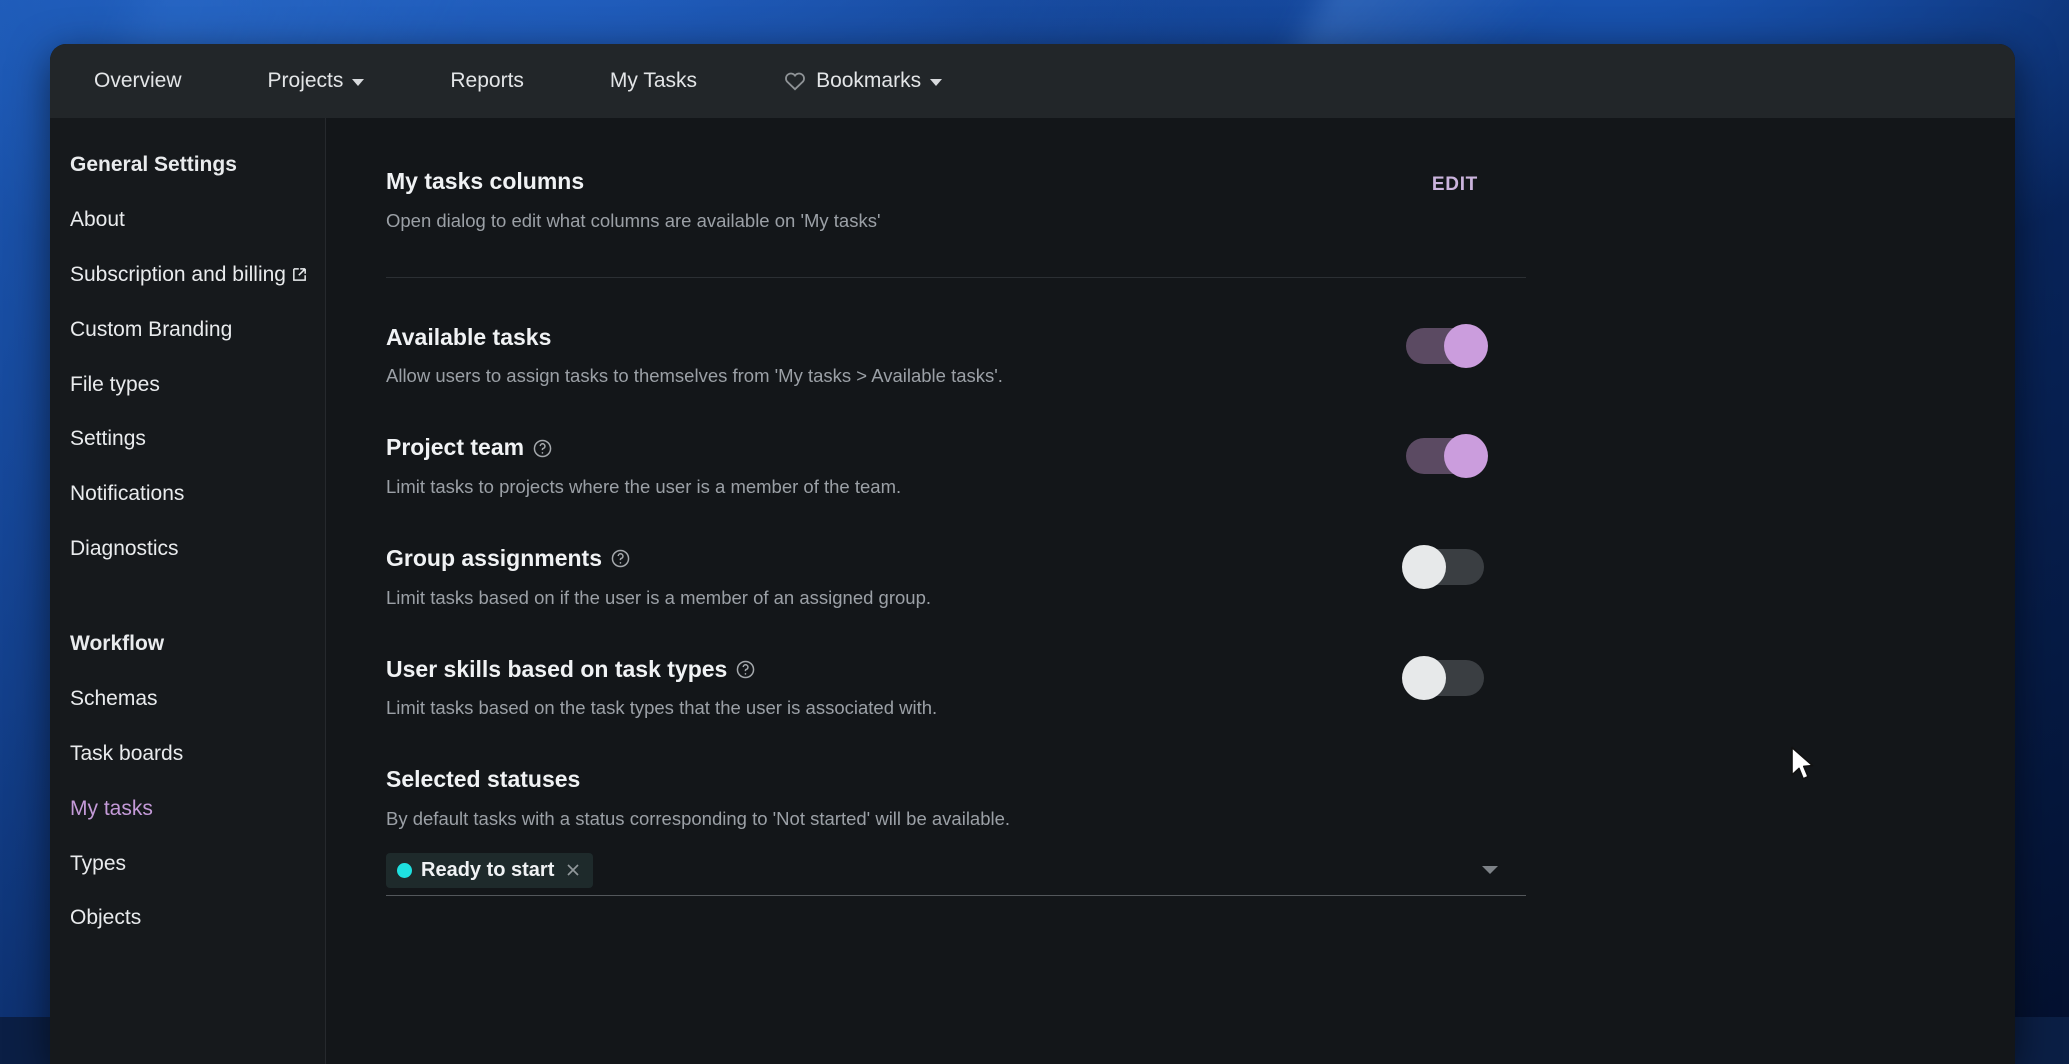 Image resolution: width=2069 pixels, height=1064 pixels. I want to click on nav-item-label: Overview, so click(138, 81).